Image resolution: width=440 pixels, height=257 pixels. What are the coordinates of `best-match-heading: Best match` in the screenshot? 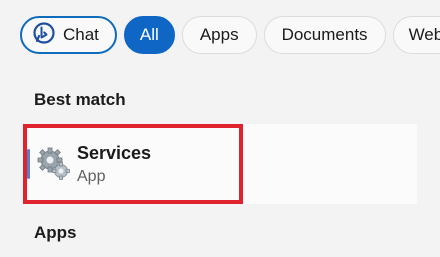 It's located at (80, 99).